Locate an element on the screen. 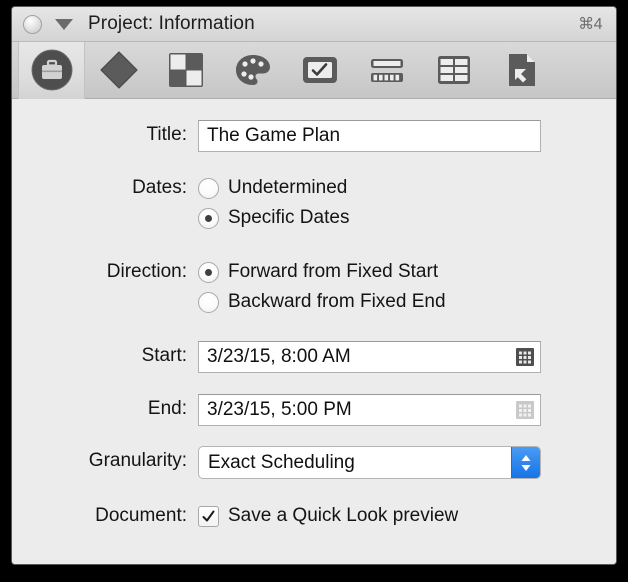  radio-direction-forward: Forward from Fixed Start is located at coordinates (407, 272).